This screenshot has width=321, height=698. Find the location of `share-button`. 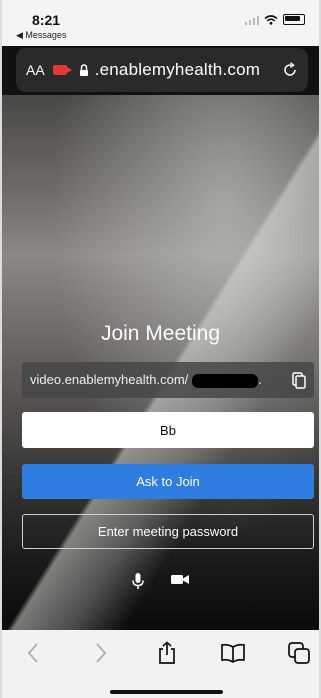

share-button is located at coordinates (167, 653).